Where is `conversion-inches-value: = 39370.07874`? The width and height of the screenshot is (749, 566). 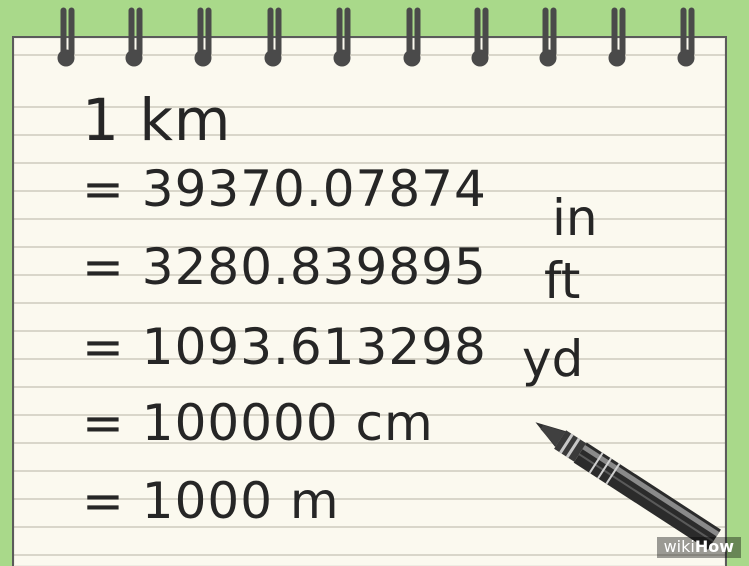
conversion-inches-value: = 39370.07874 is located at coordinates (284, 189).